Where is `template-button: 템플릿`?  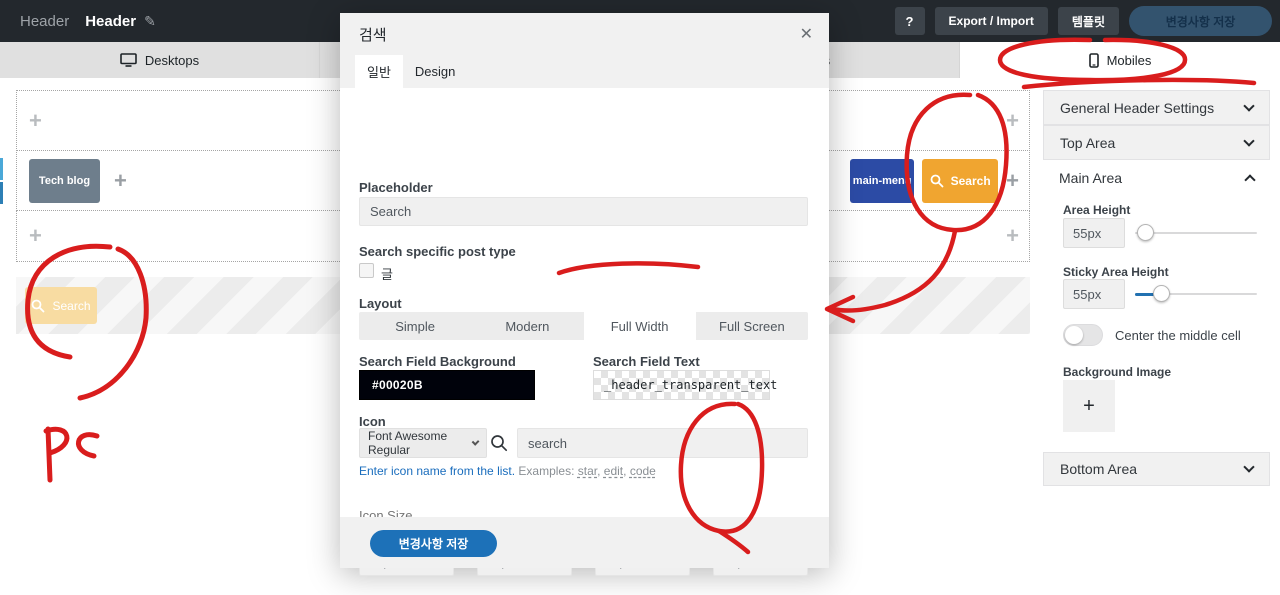
template-button: 템플릿 is located at coordinates (1088, 21).